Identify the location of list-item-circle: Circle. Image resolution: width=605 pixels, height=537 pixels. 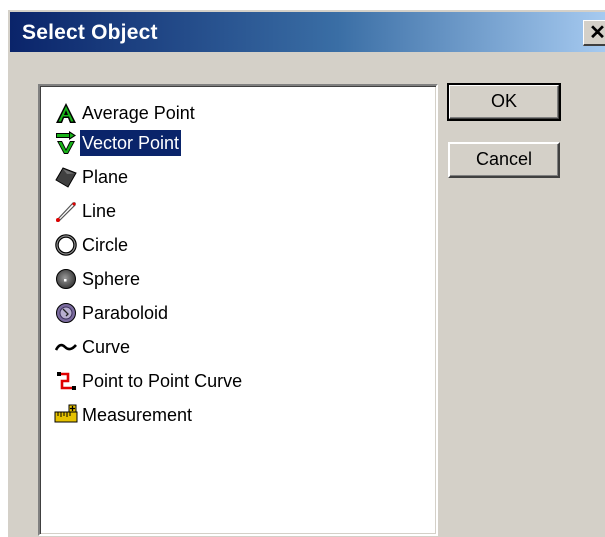
(92, 245).